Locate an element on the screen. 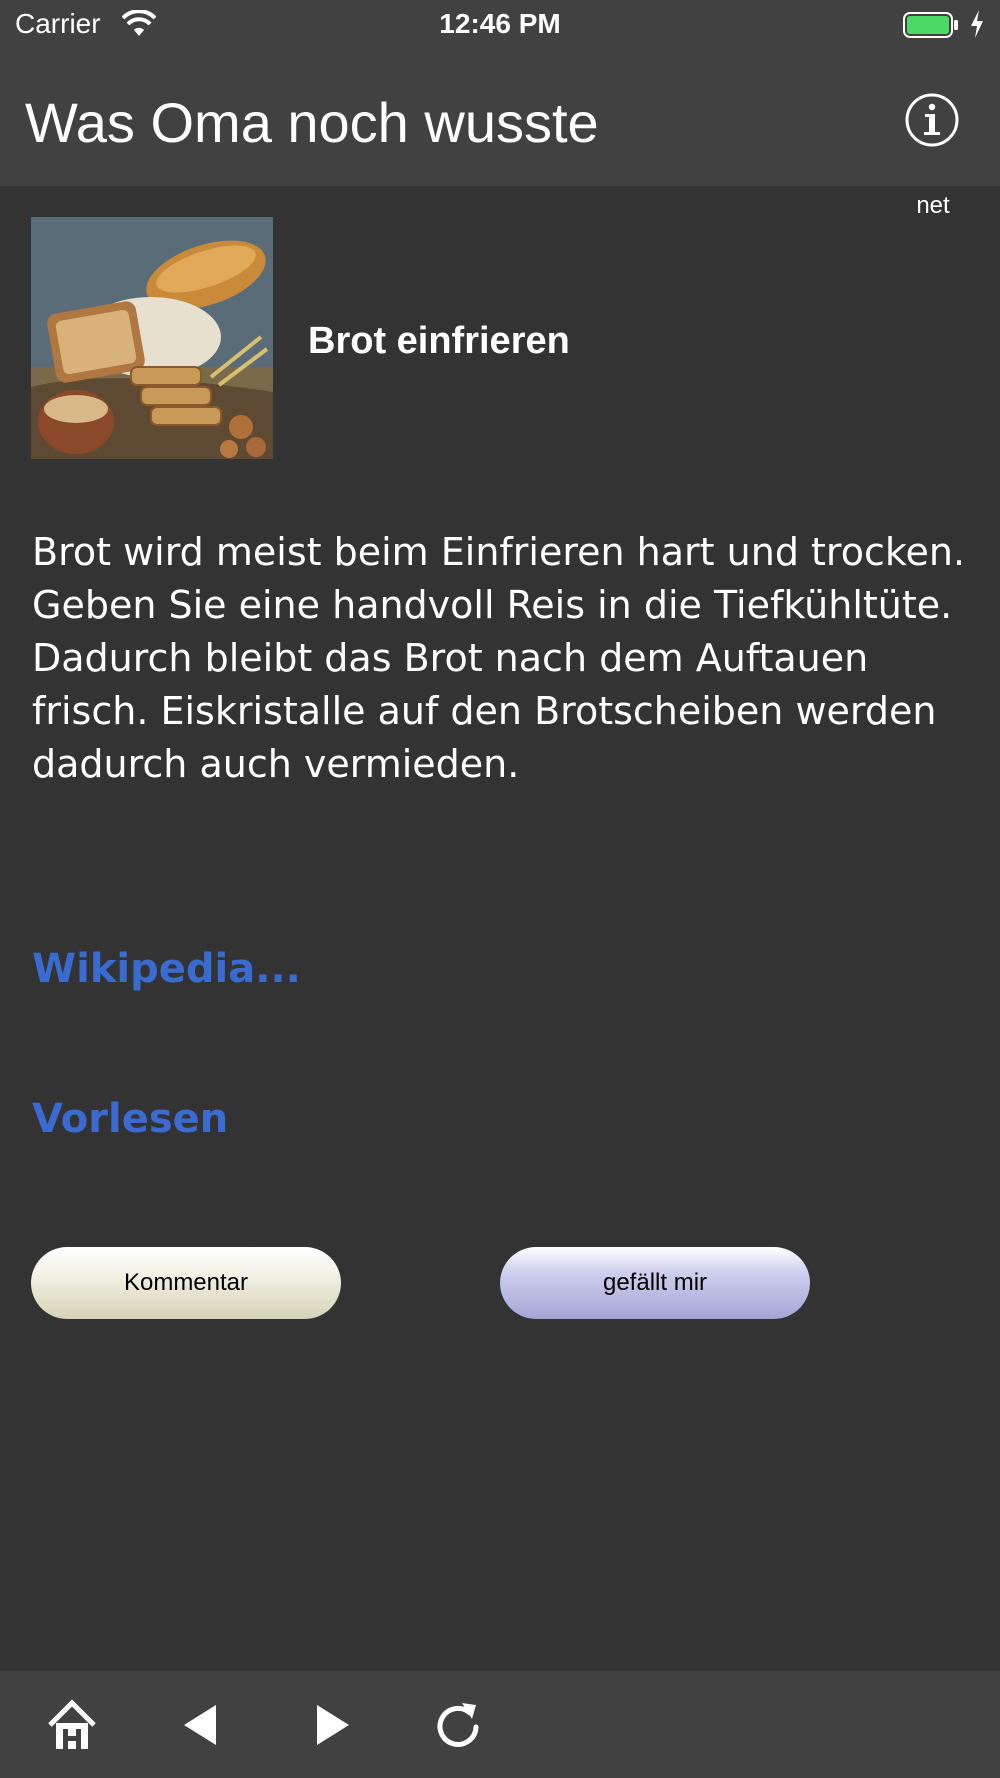  reload-button is located at coordinates (458, 1725).